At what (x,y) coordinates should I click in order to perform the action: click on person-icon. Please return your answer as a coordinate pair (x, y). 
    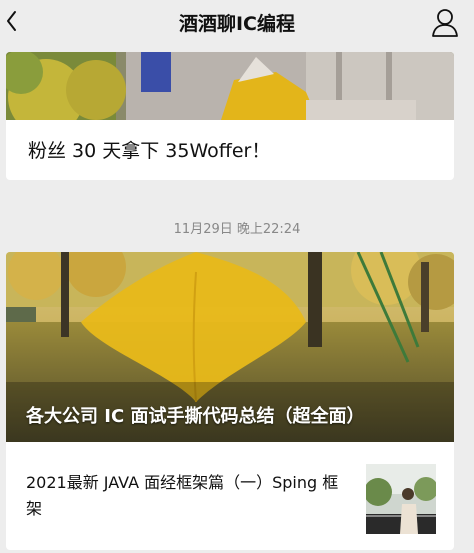
    Looking at the image, I should click on (445, 23).